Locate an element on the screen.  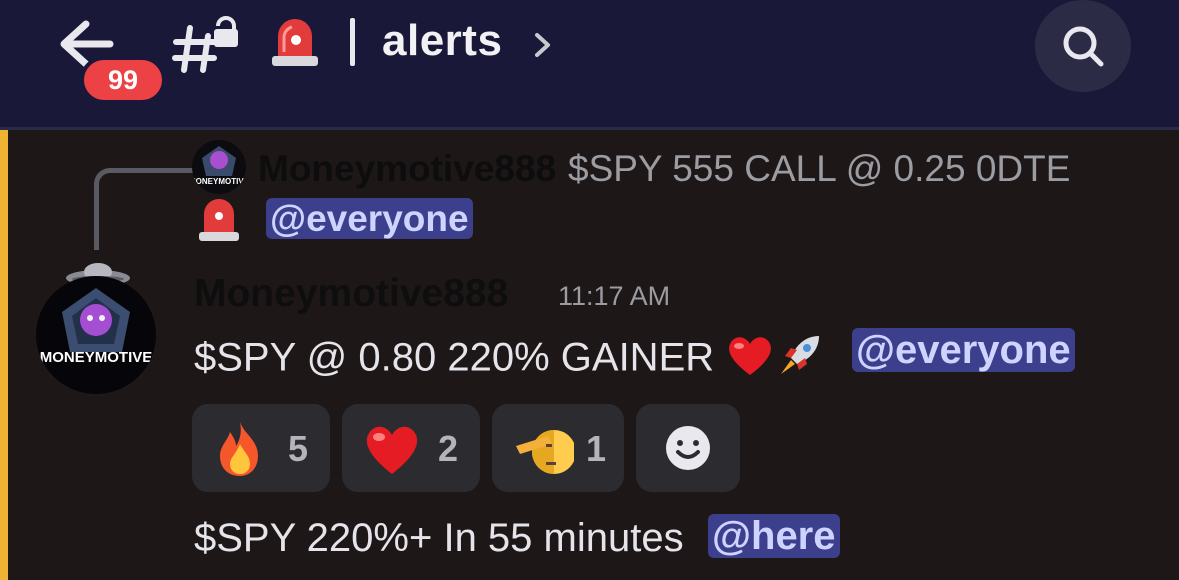
reaction-red-heart: 2 is located at coordinates (411, 448).